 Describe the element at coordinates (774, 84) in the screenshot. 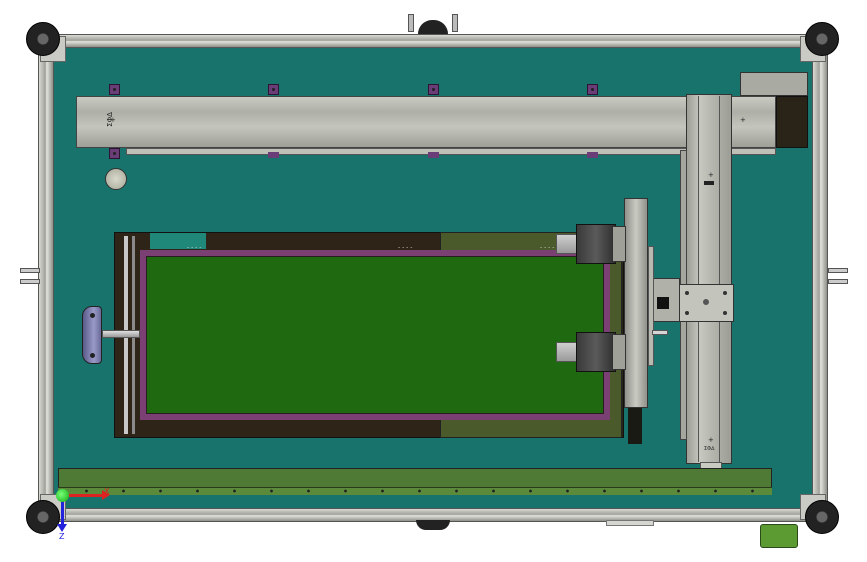

I see `motor-housing-top` at that location.